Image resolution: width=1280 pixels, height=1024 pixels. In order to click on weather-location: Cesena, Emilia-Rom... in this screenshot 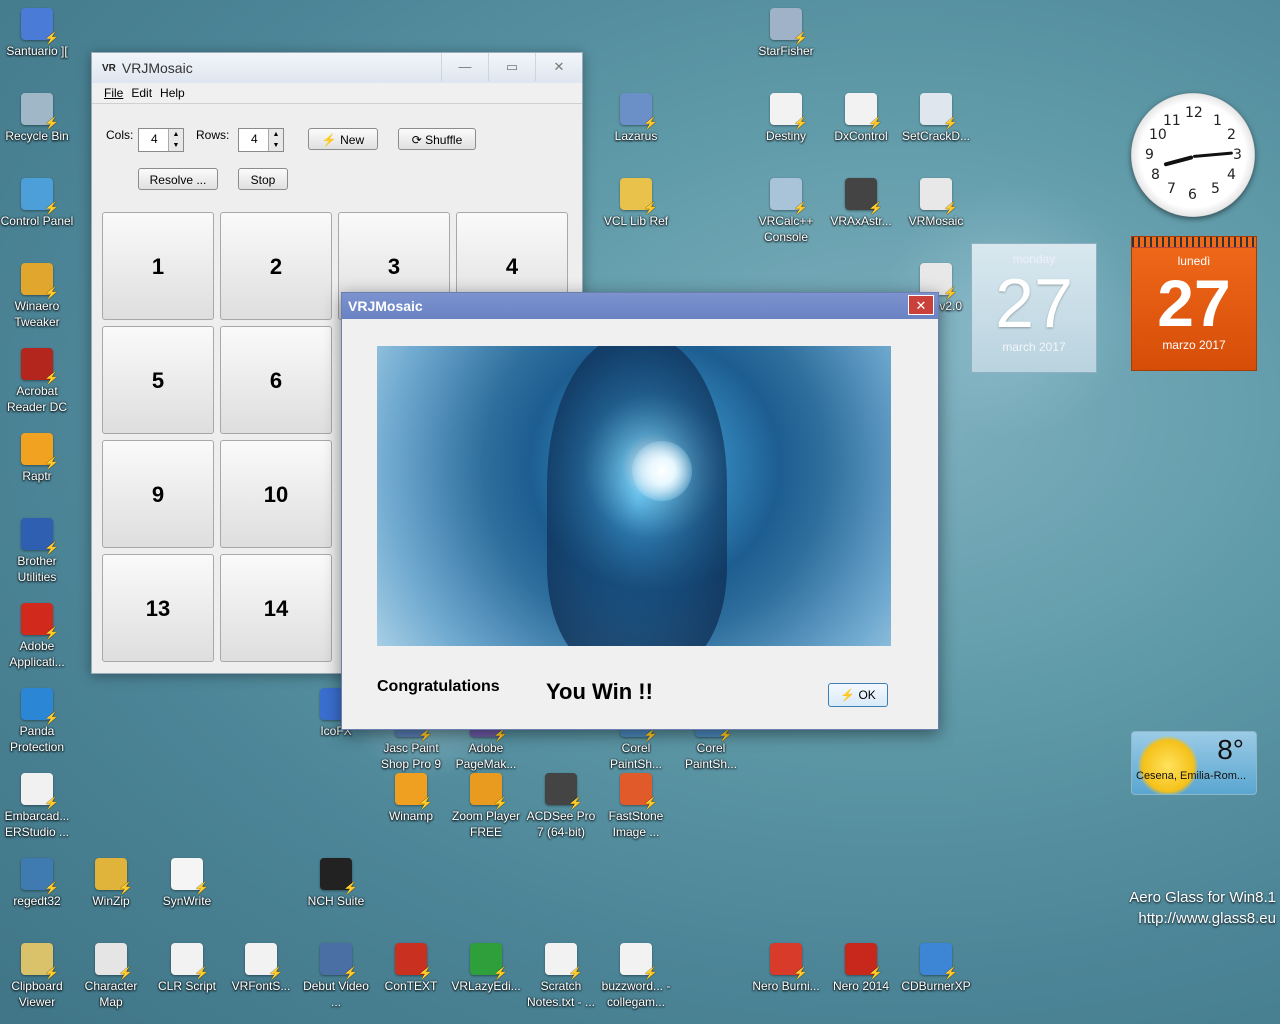, I will do `click(1191, 776)`.